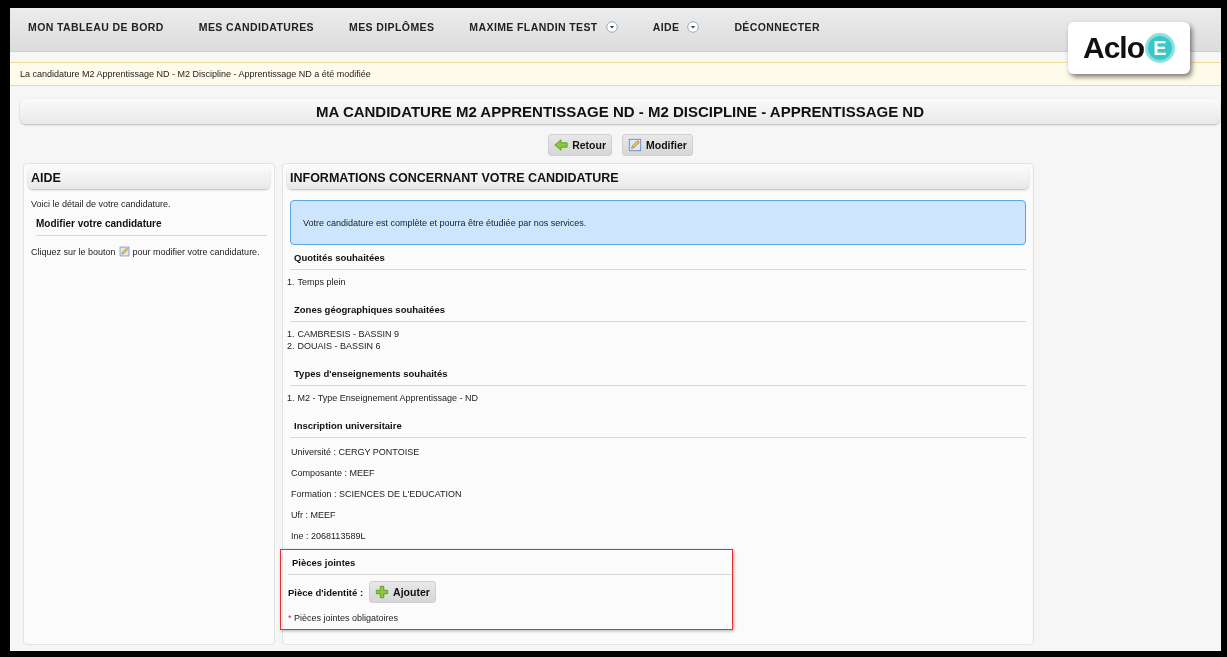  I want to click on field-label: Pièce d'identité :, so click(326, 592).